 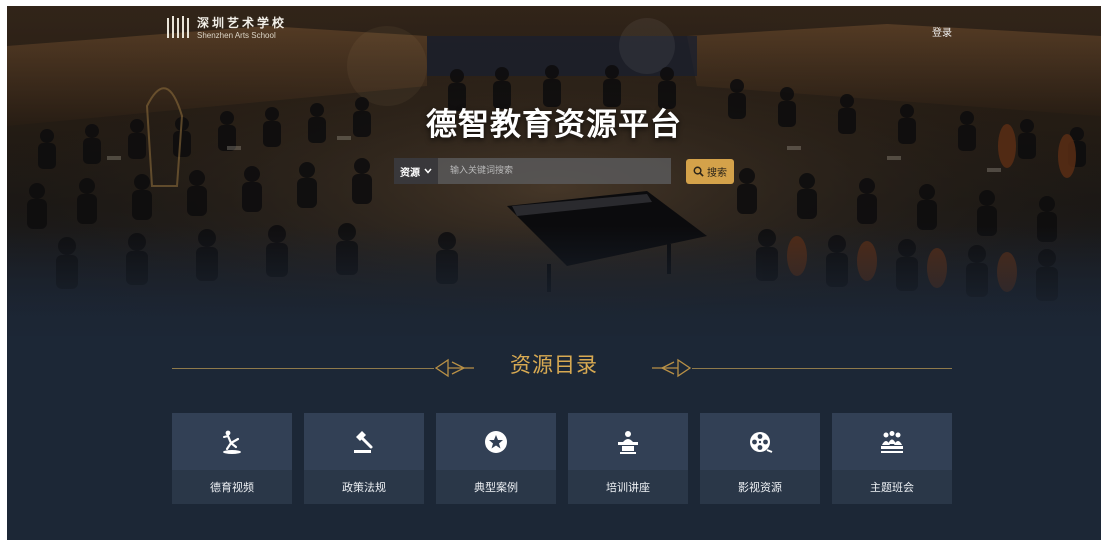 I want to click on star-badge-icon, so click(x=496, y=441).